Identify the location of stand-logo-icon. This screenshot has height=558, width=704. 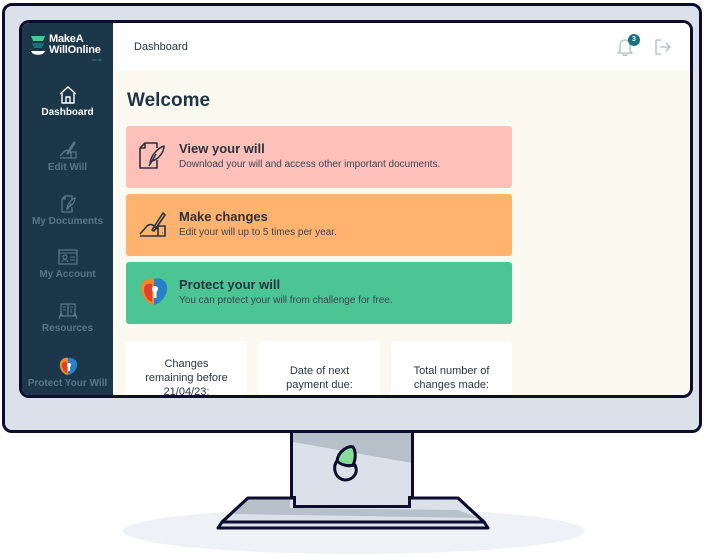
(345, 463).